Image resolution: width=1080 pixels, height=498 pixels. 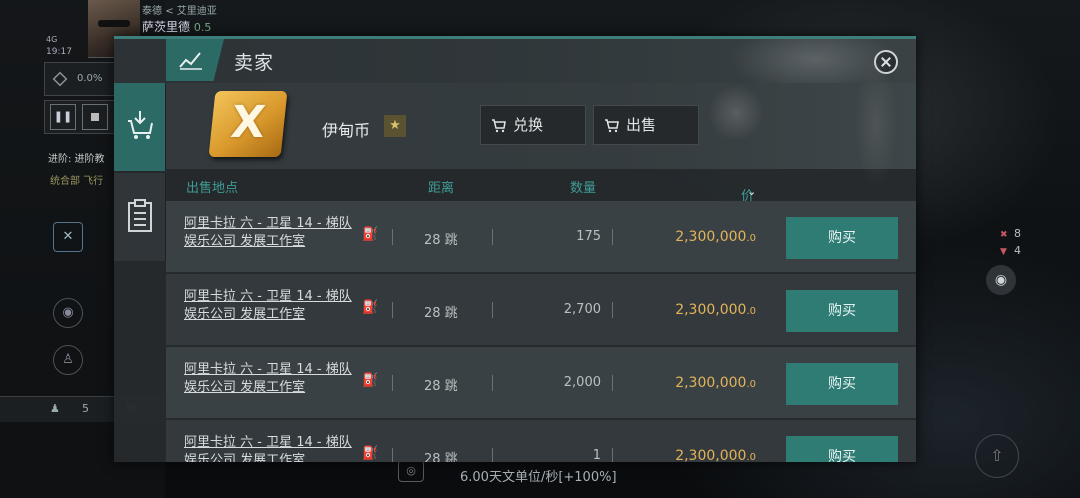 I want to click on security-status: 0.5, so click(x=202, y=27).